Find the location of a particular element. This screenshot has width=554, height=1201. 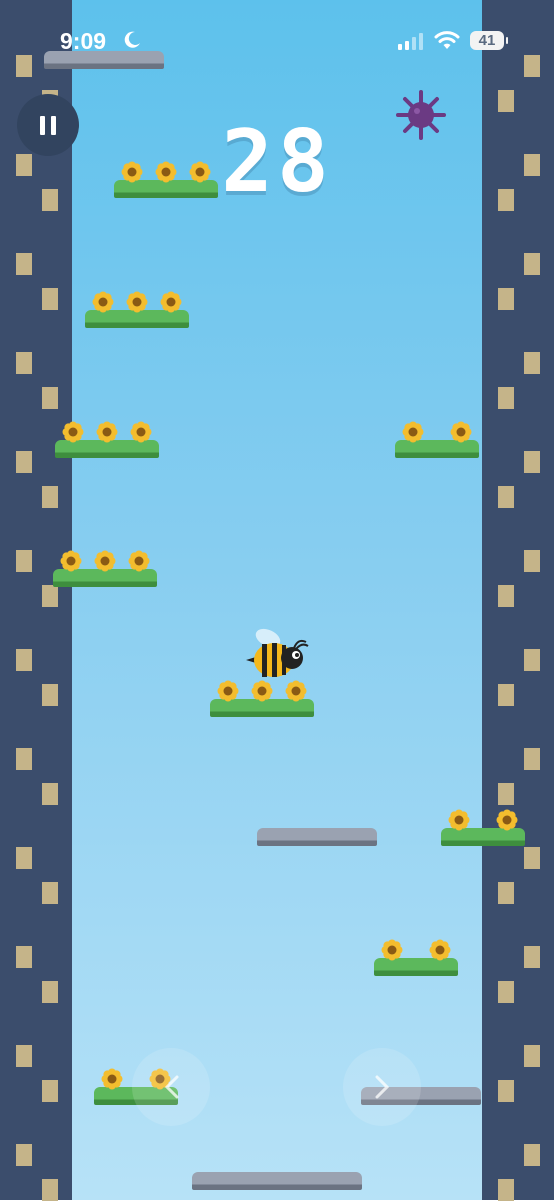

cellular-signal-icon is located at coordinates (410, 41).